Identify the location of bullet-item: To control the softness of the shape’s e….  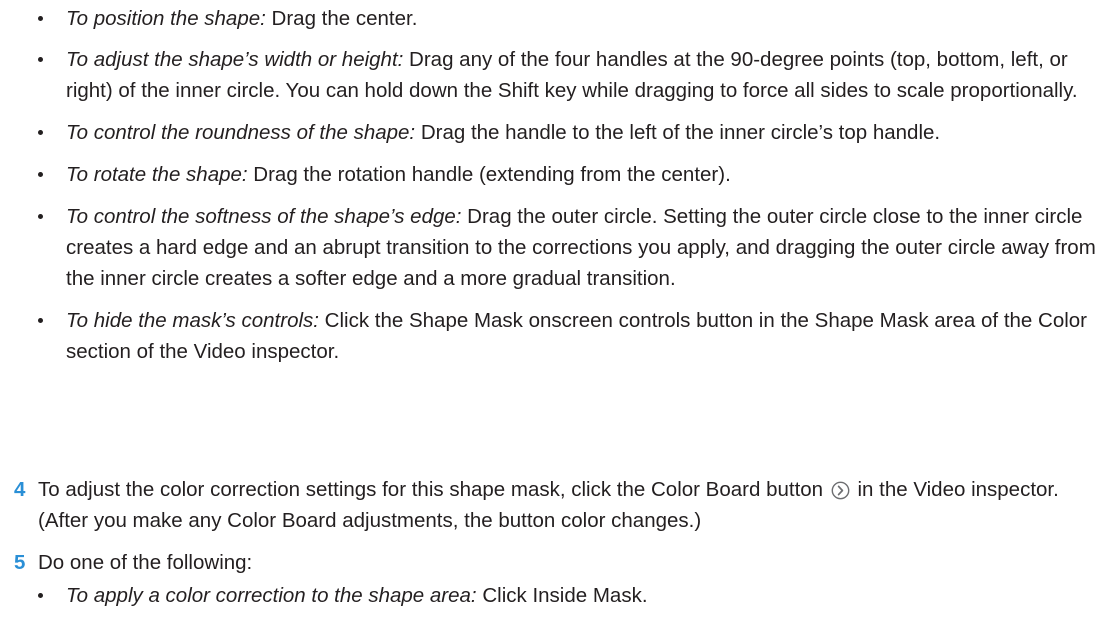
(548, 247).